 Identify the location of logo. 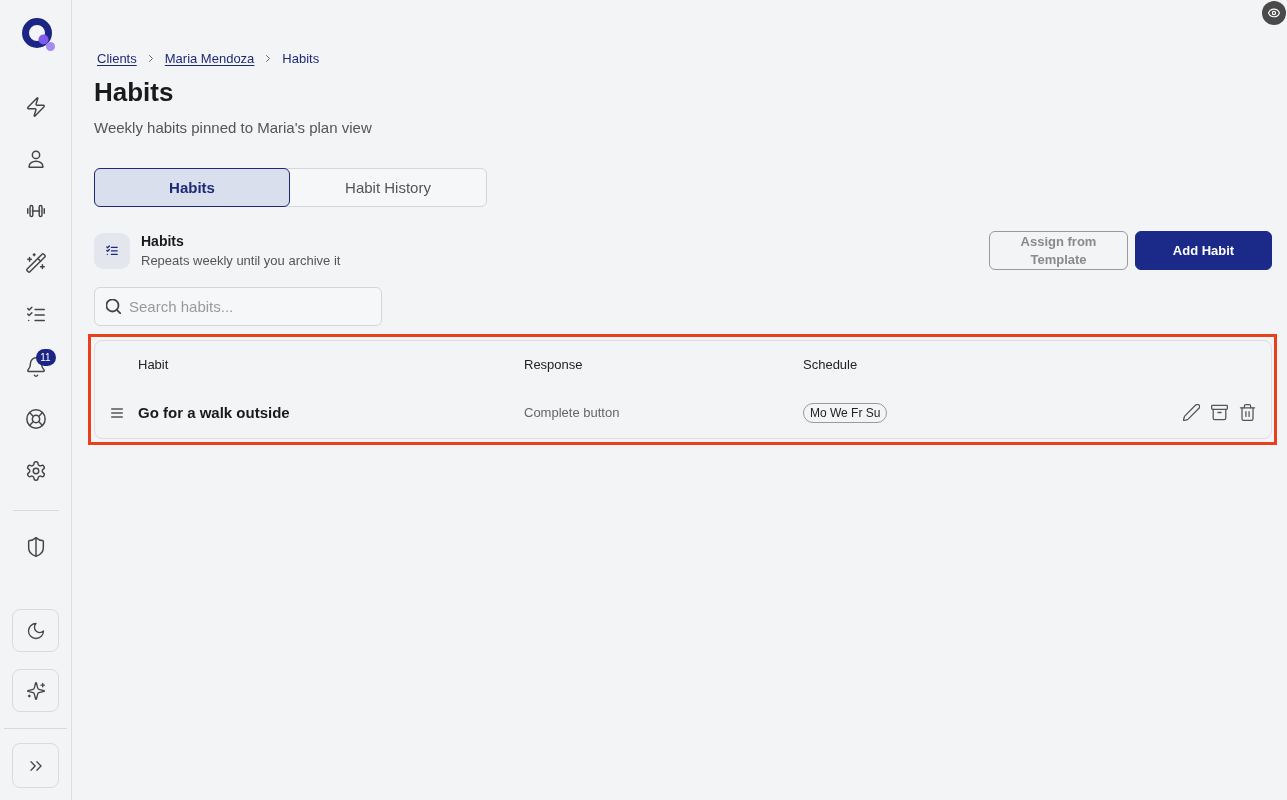
(38, 35).